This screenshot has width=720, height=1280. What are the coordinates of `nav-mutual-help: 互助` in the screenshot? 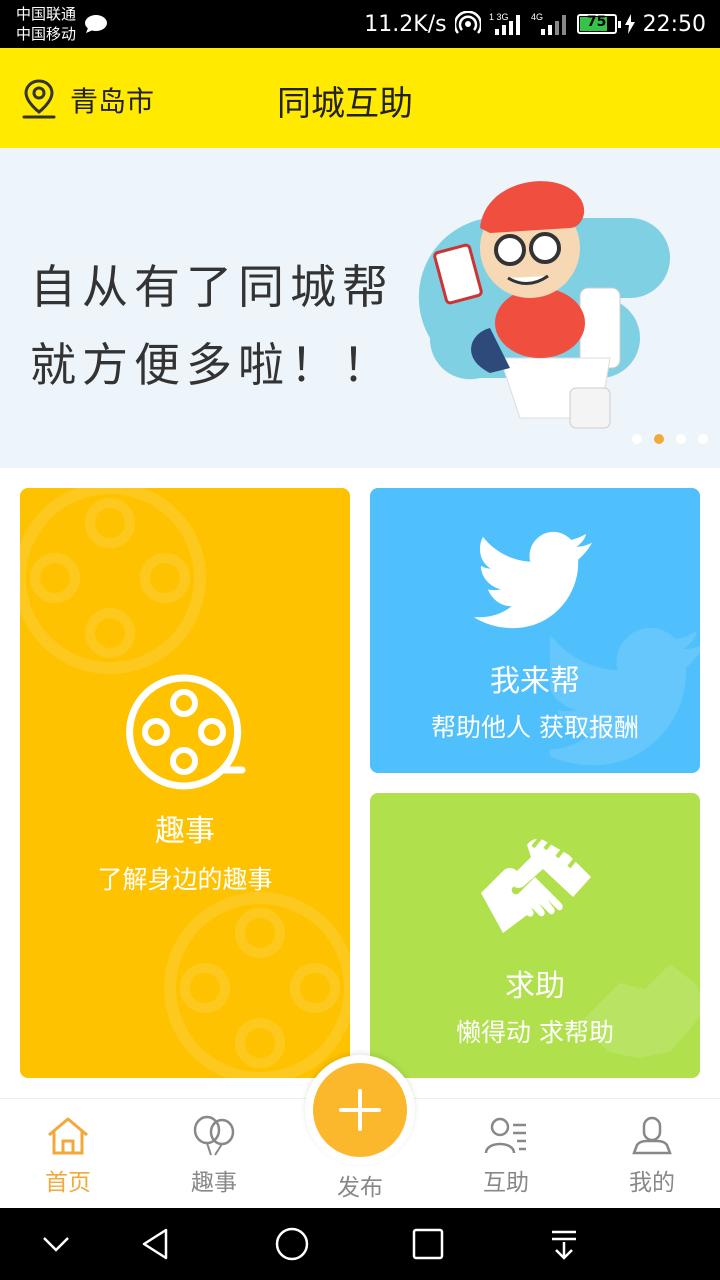 It's located at (506, 1154).